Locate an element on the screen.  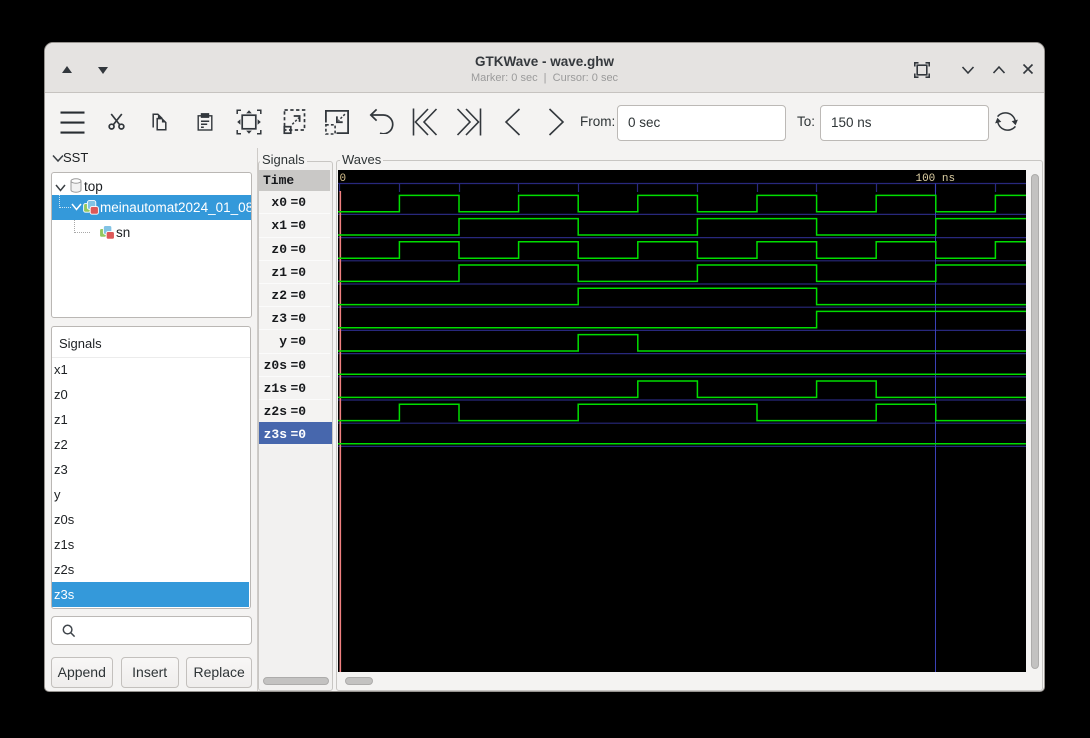
svg-text: 100 ns is located at coordinates (935, 179).